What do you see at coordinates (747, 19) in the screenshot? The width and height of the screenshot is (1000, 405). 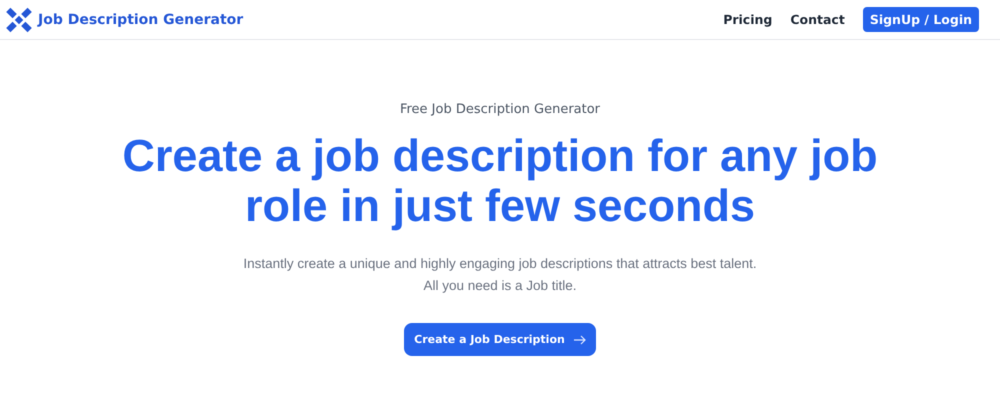 I see `nav-link: Pricing` at bounding box center [747, 19].